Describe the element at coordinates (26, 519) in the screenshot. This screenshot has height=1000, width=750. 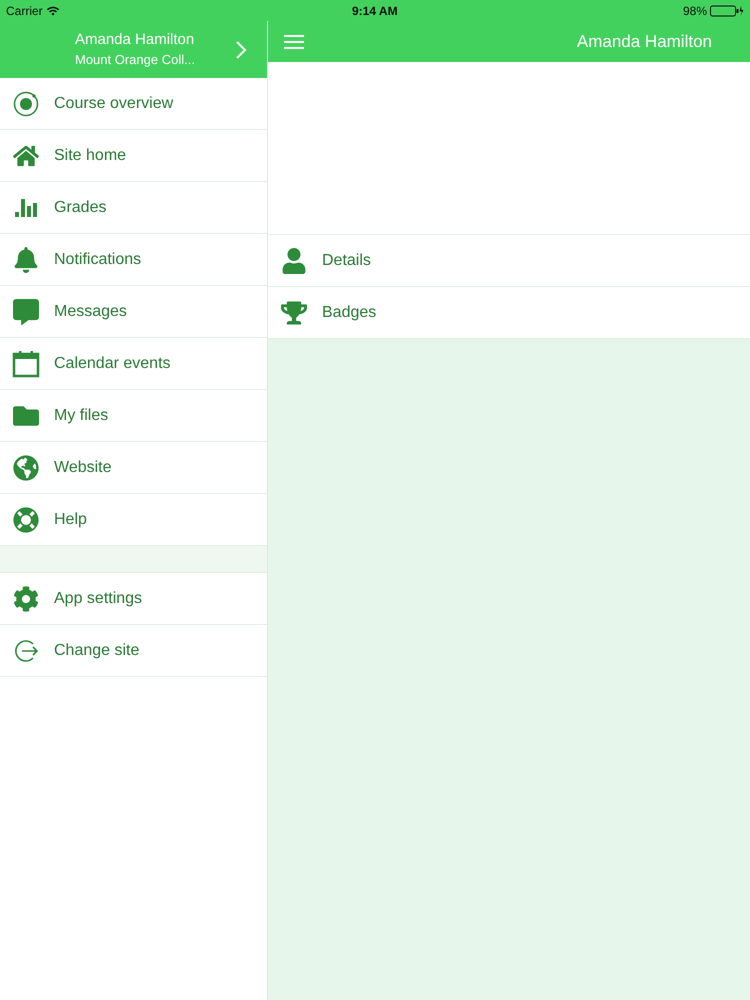
I see `lifebuoy-icon` at that location.